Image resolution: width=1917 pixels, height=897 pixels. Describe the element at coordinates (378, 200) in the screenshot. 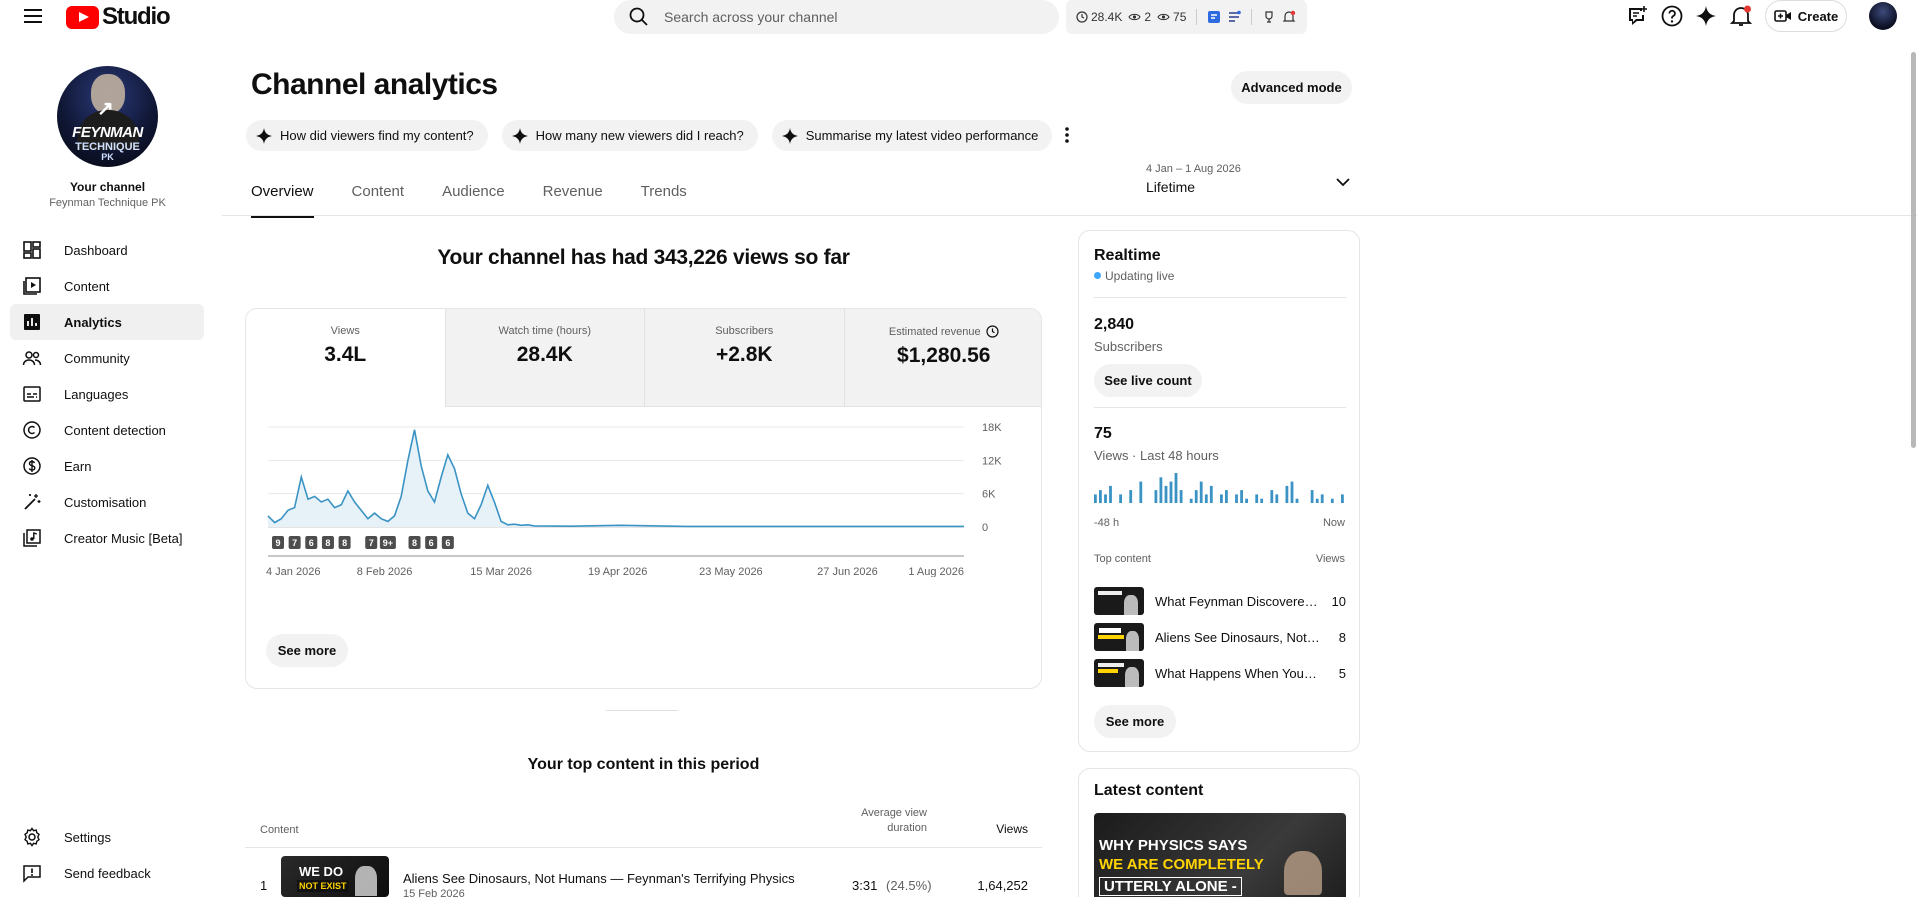

I see `tab-content: Content` at that location.